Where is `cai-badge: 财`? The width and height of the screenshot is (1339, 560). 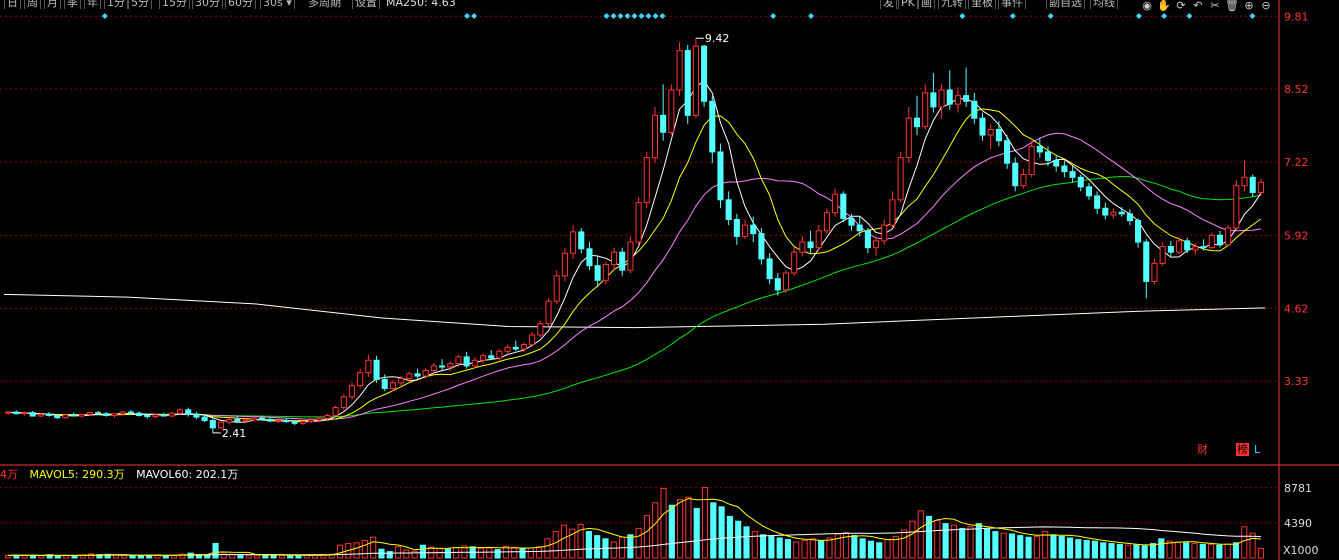
cai-badge: 财 is located at coordinates (1202, 449).